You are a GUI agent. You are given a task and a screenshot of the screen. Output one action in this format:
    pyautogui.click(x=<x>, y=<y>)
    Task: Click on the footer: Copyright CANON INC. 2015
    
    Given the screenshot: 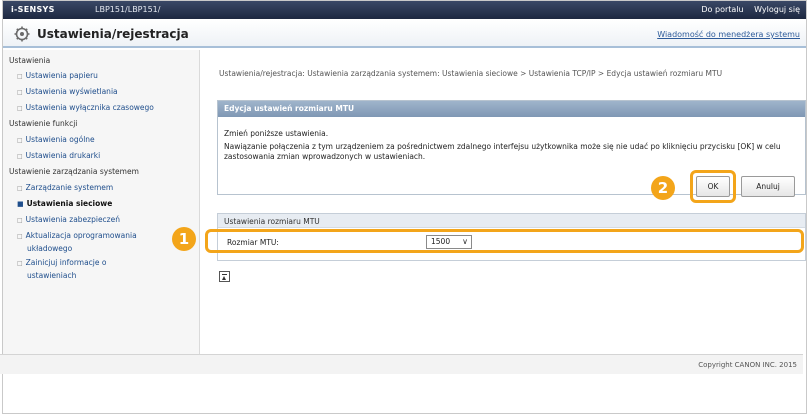 What is the action you would take?
    pyautogui.click(x=401, y=364)
    